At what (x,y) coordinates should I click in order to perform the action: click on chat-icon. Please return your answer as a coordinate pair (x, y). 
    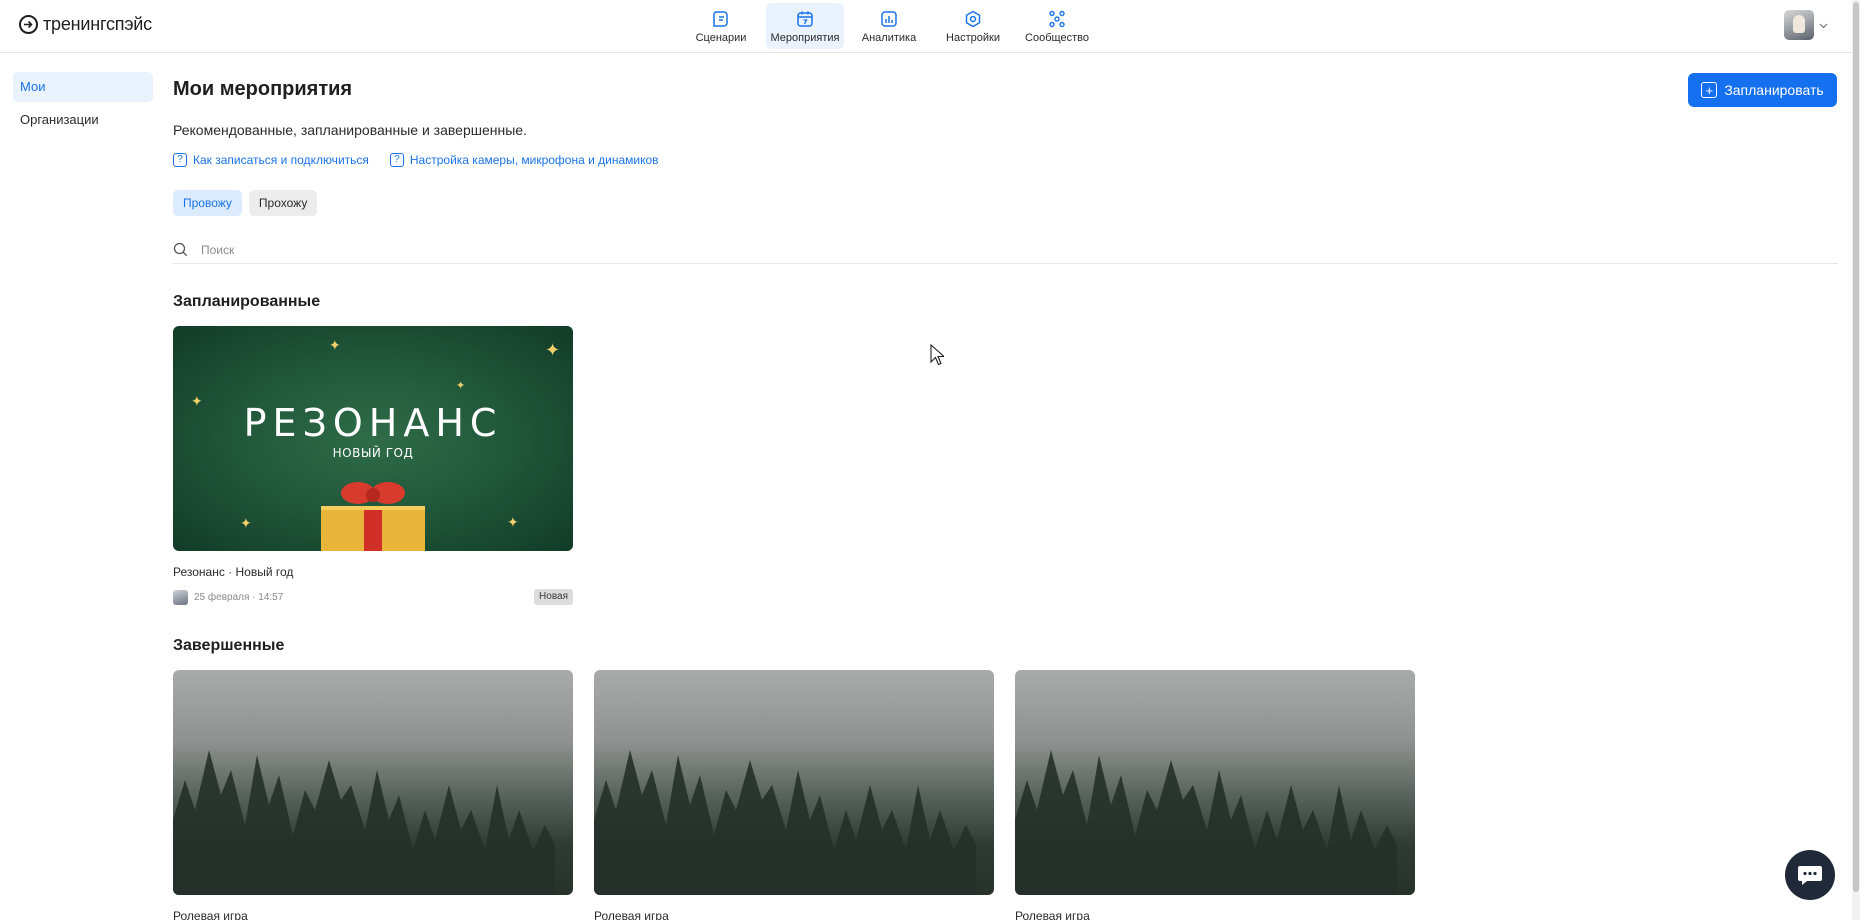
    Looking at the image, I should click on (1810, 875).